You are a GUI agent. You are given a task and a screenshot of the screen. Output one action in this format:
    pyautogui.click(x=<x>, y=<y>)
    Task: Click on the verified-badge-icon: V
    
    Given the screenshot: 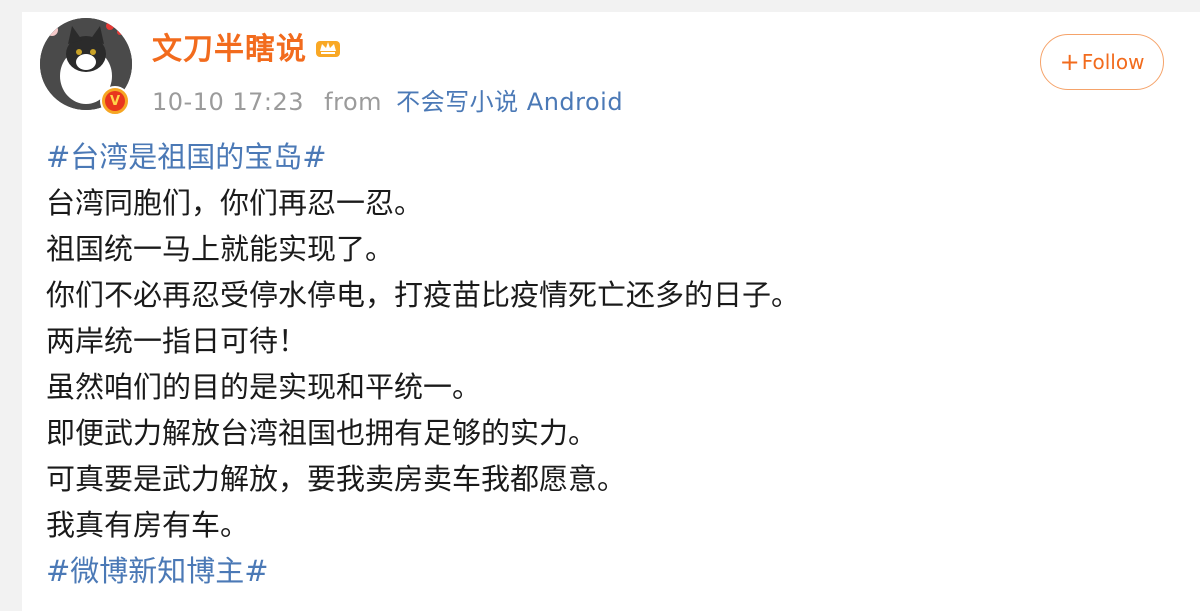 What is the action you would take?
    pyautogui.click(x=115, y=101)
    